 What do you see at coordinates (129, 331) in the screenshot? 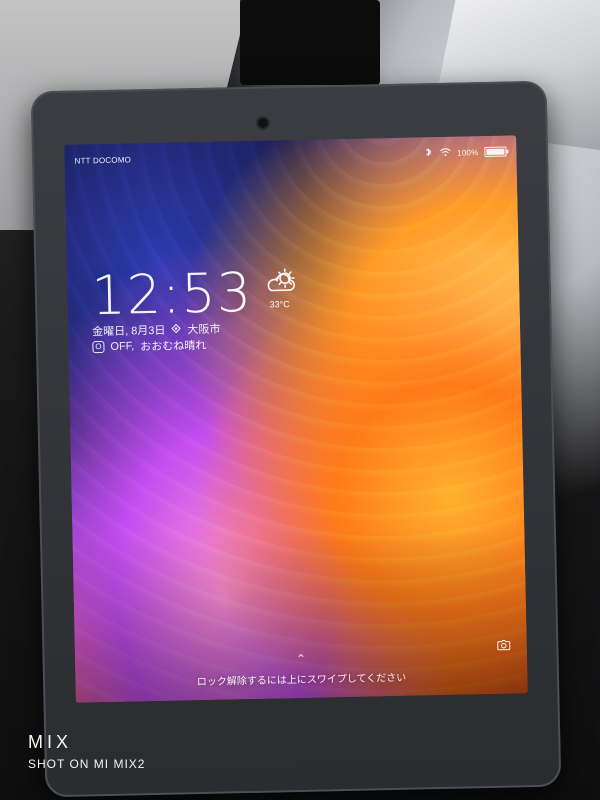
I see `date-text: 金曜日, 8月3日` at bounding box center [129, 331].